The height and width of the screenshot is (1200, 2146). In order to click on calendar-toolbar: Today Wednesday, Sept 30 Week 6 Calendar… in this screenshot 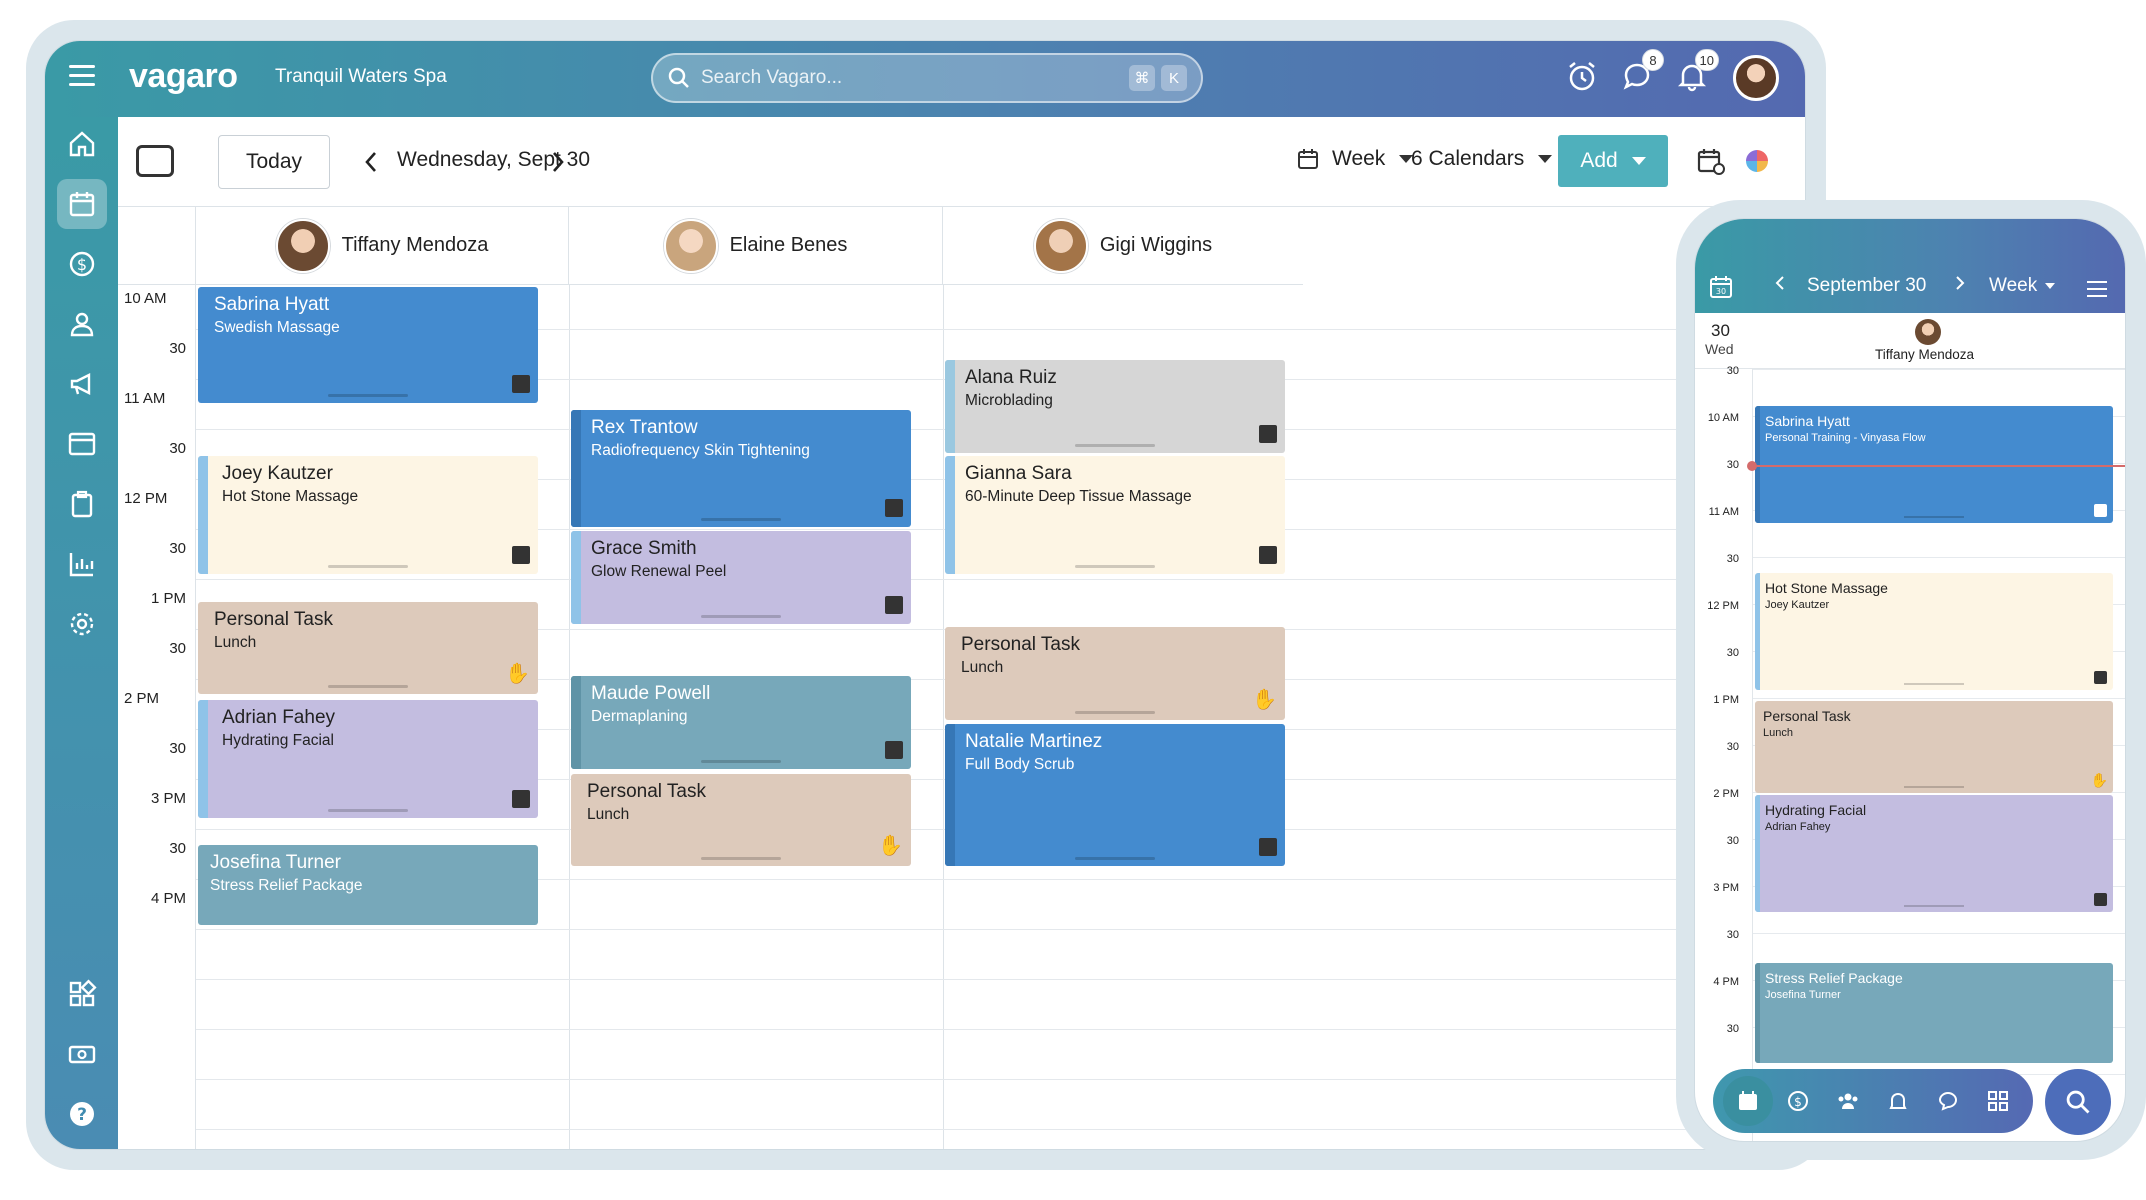, I will do `click(961, 162)`.